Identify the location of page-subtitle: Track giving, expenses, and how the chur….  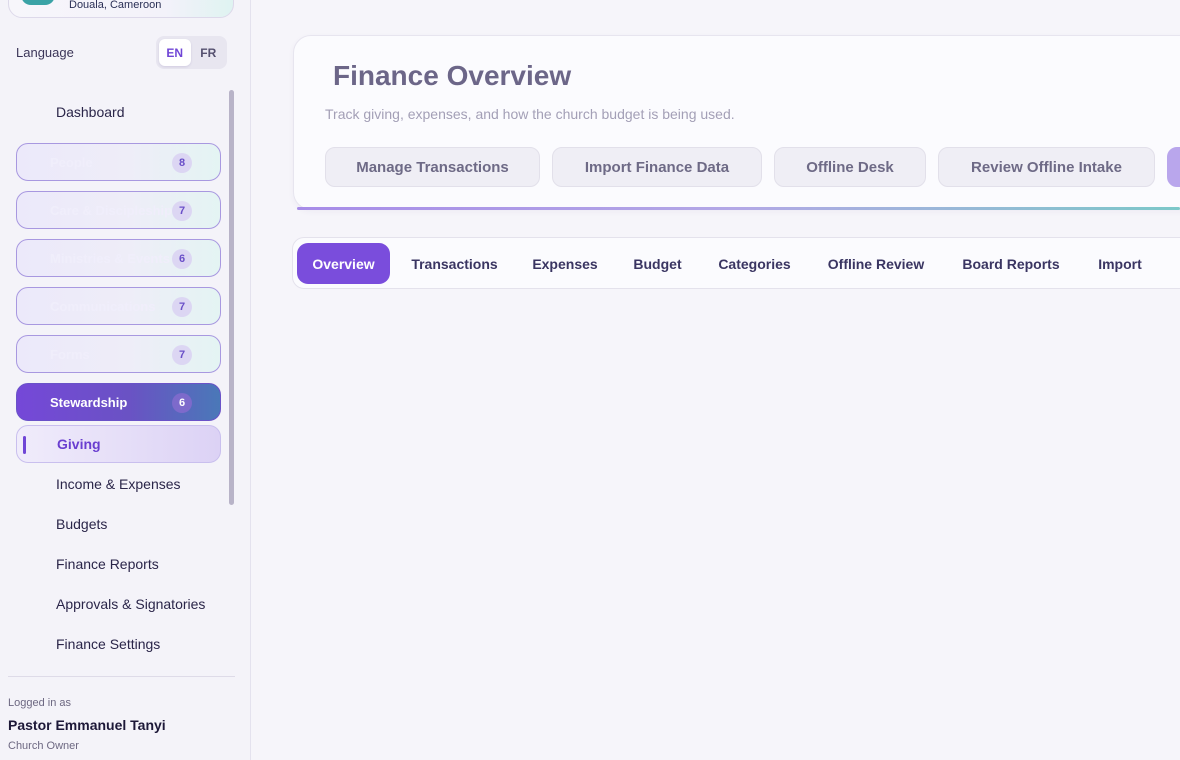
(530, 114).